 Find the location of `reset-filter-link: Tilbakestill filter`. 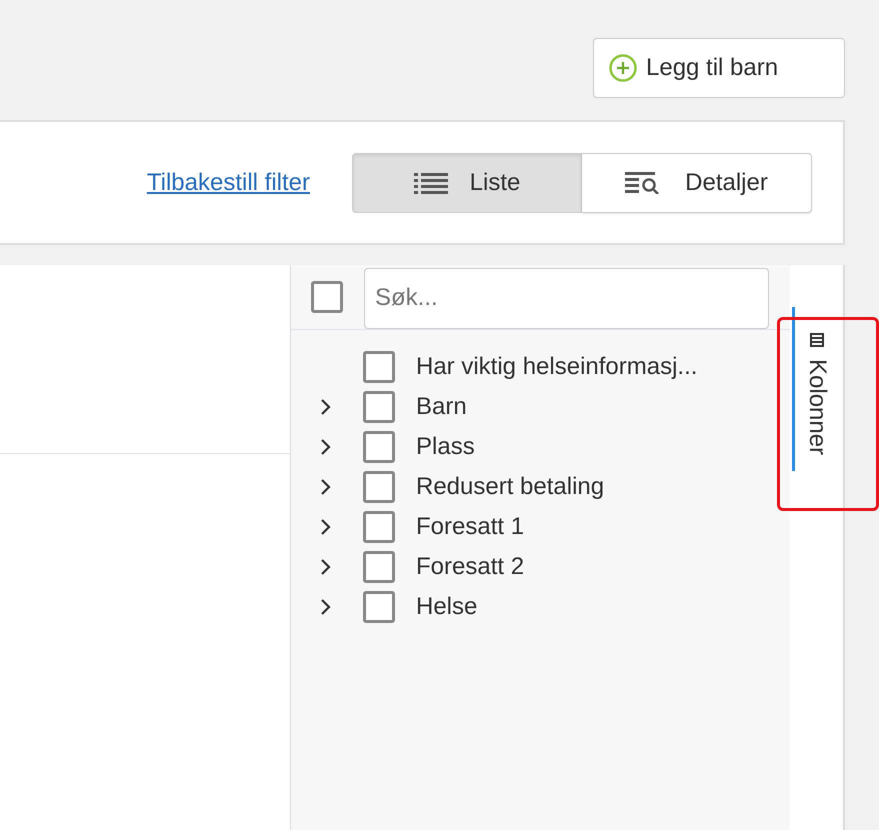

reset-filter-link: Tilbakestill filter is located at coordinates (228, 182).